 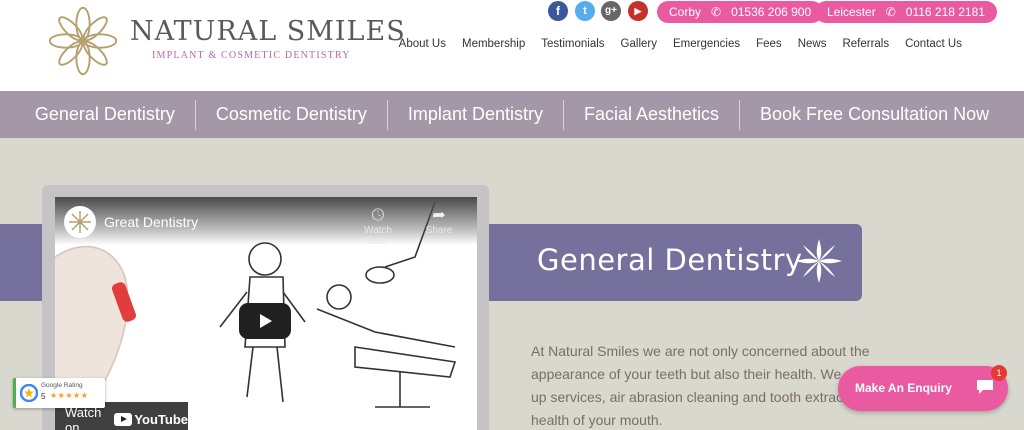 I want to click on enquiry-label: Make An Enquiry, so click(x=903, y=388).